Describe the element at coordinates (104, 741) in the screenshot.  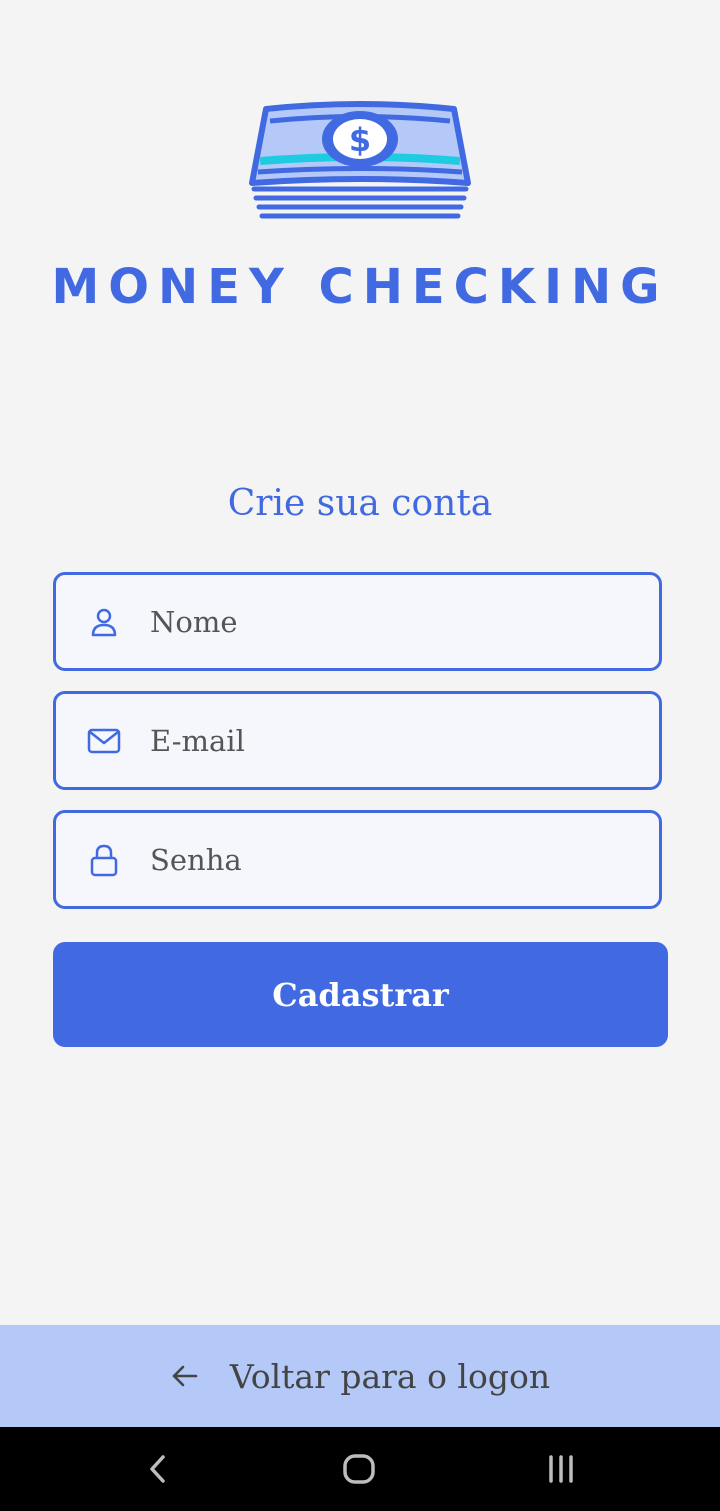
I see `mail-icon` at that location.